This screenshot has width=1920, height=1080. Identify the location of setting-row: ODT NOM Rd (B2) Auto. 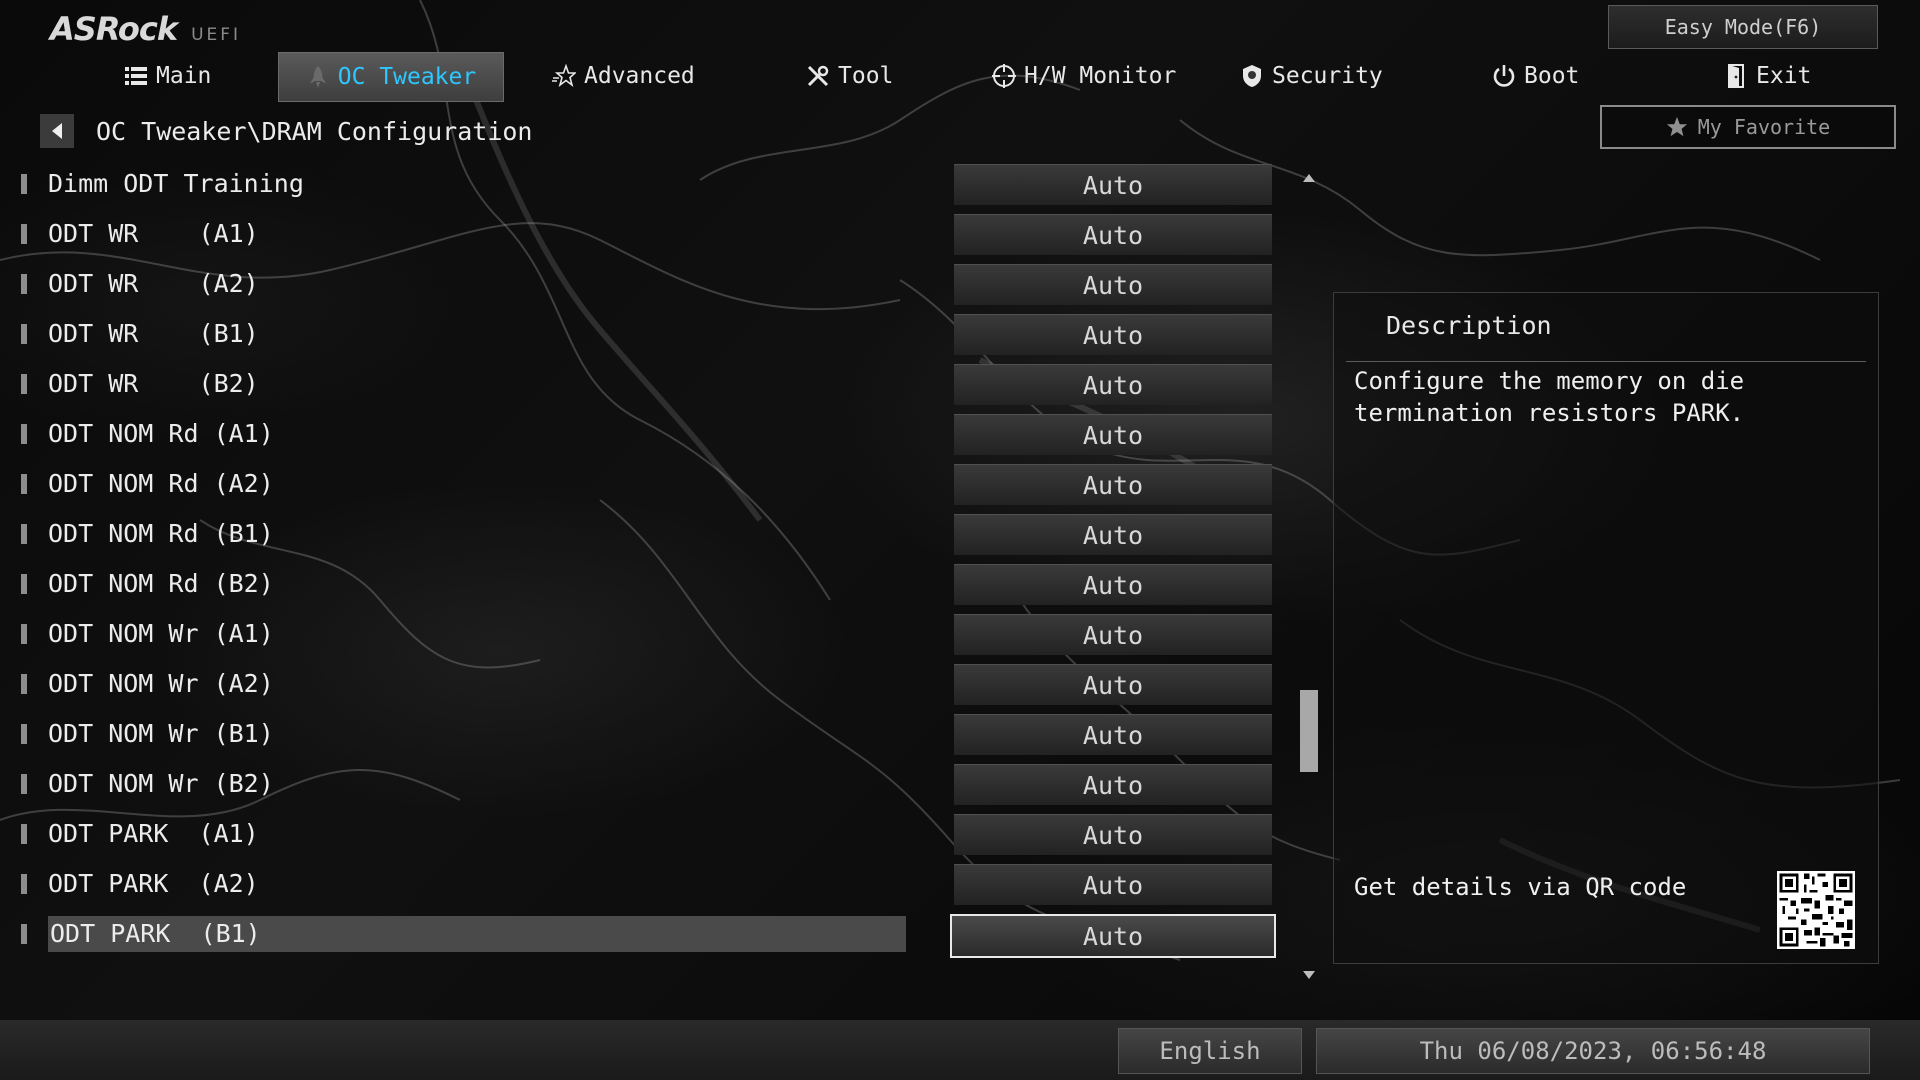
(645, 585).